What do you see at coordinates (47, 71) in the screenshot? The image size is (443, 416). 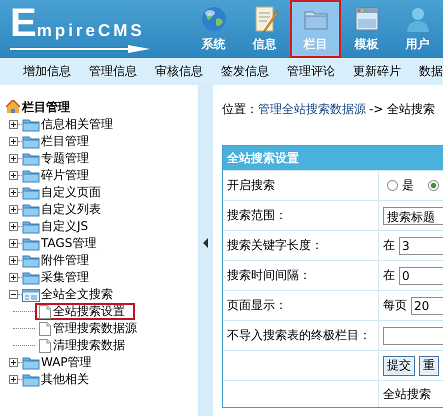 I see `menu-link: 增加信息` at bounding box center [47, 71].